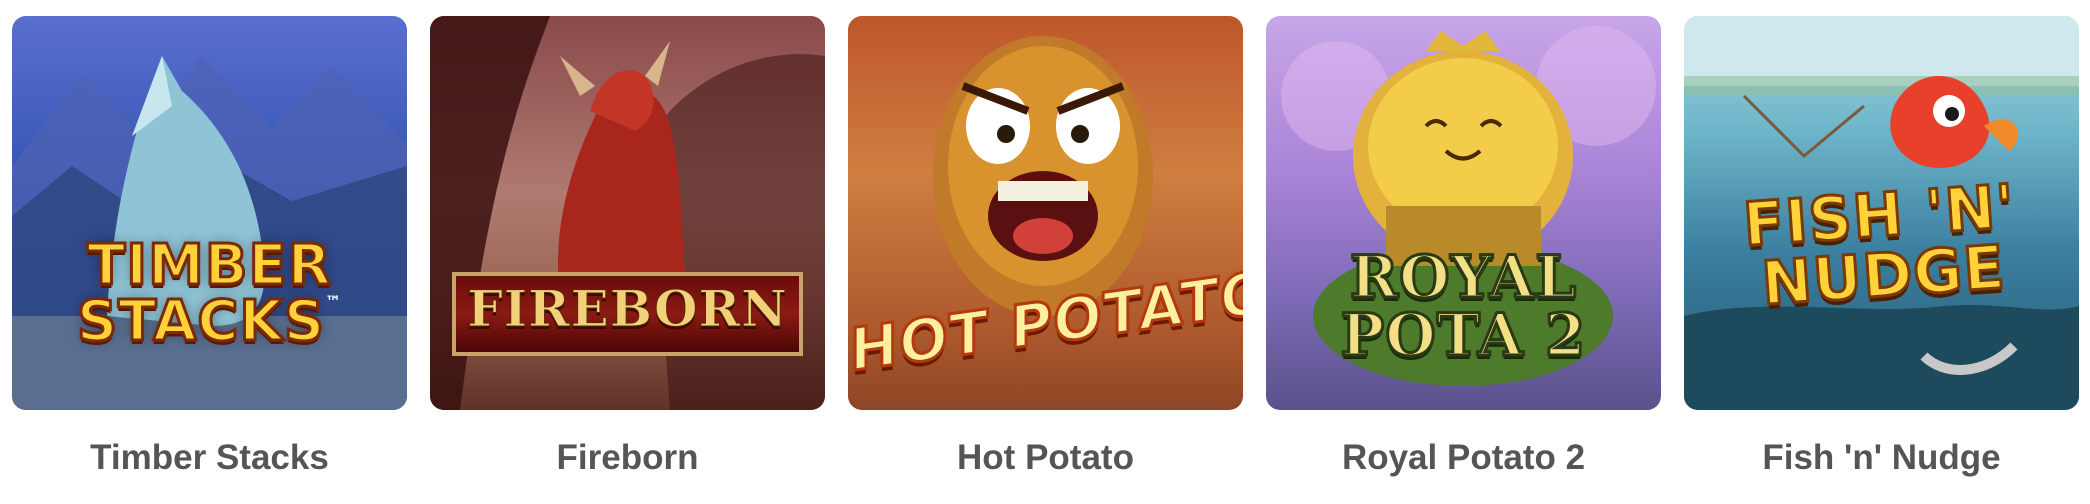  Describe the element at coordinates (1463, 458) in the screenshot. I see `game-title: Royal Potato 2` at that location.